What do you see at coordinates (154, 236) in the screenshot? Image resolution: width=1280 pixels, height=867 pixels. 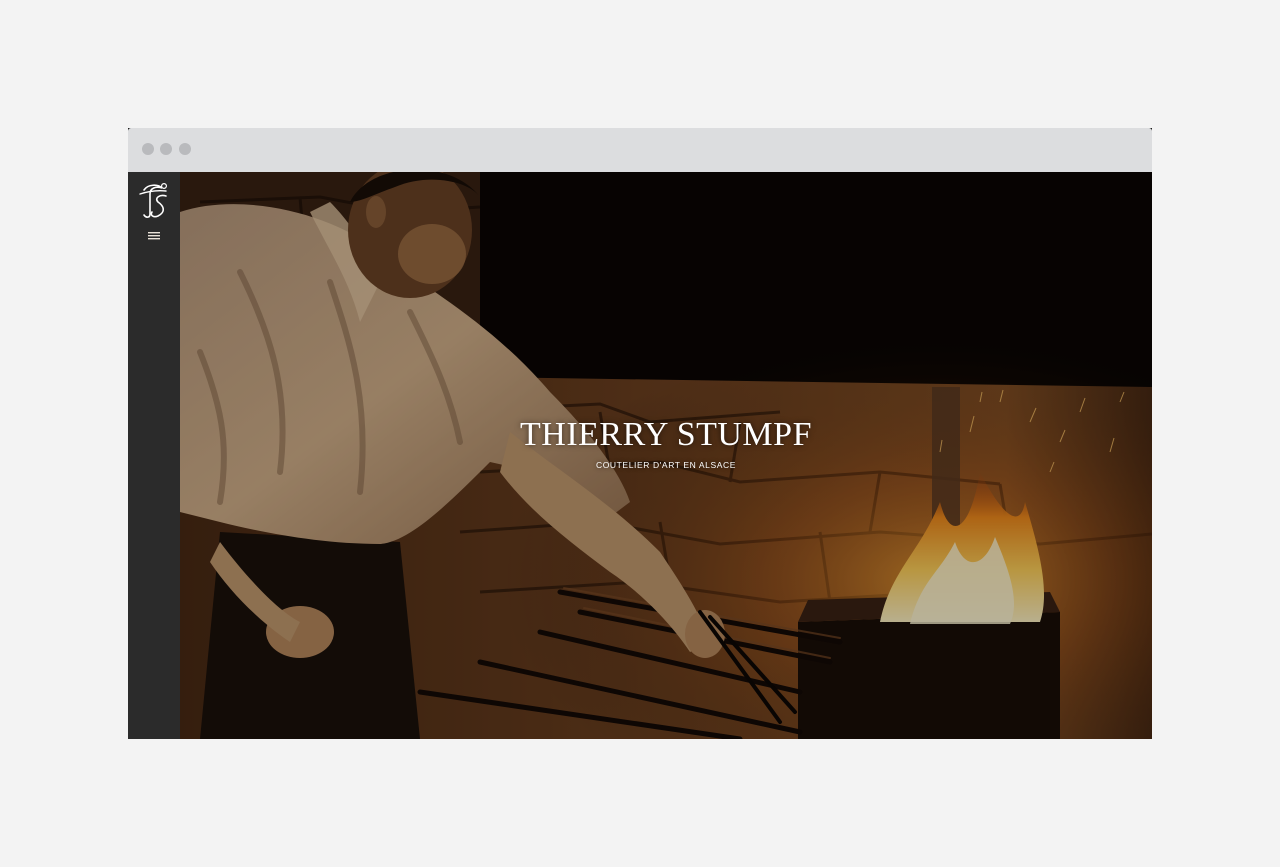 I see `hamburger-menu-icon` at bounding box center [154, 236].